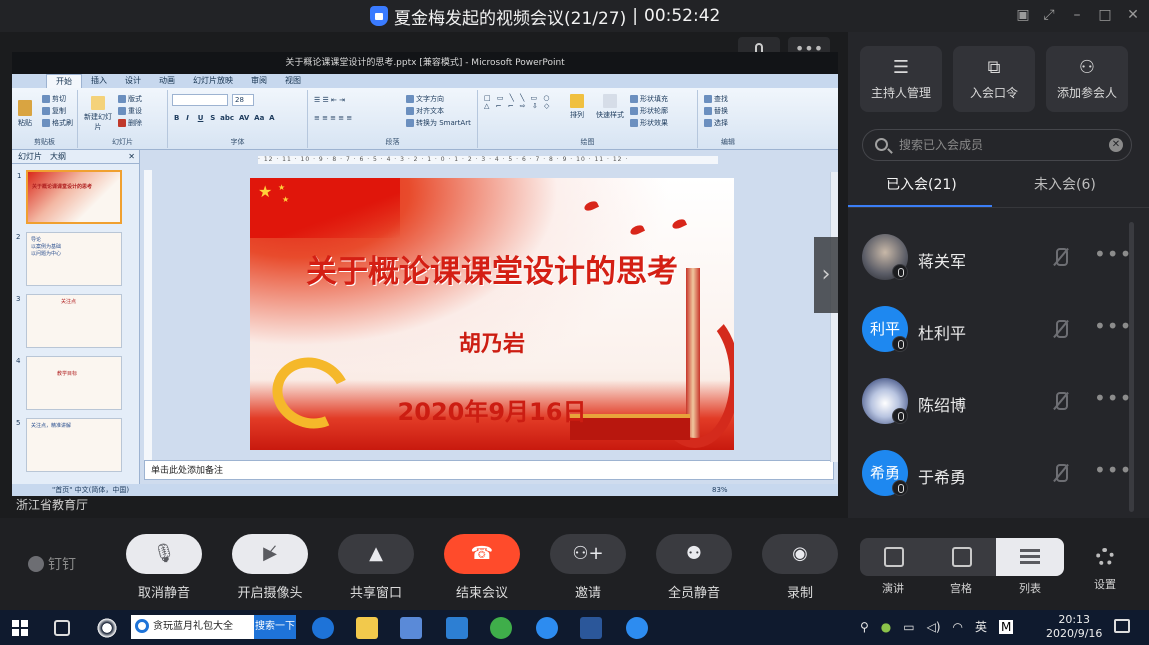 The image size is (1149, 645). What do you see at coordinates (275, 627) in the screenshot?
I see `taskbar-search-button: 搜索一下` at bounding box center [275, 627].